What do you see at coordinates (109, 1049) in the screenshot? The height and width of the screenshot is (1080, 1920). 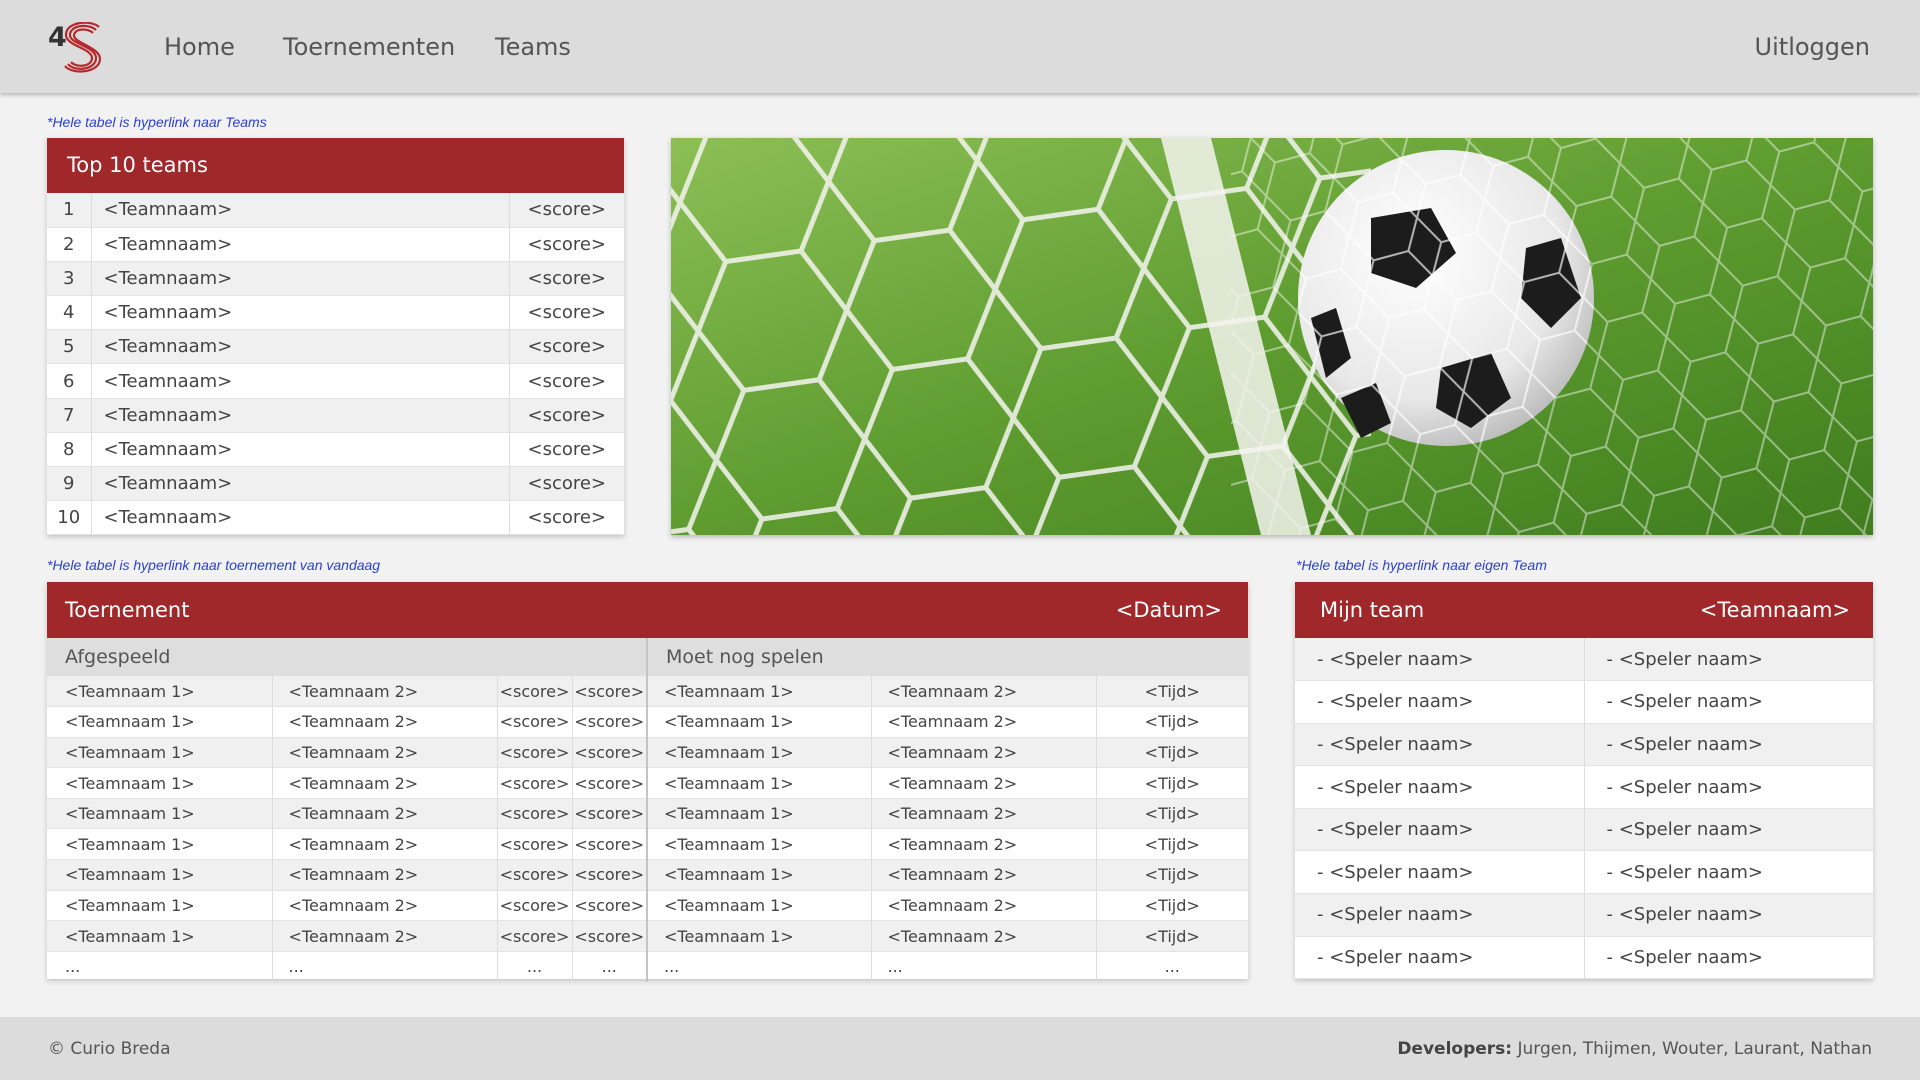 I see `footer-copyright: © Curio Breda` at bounding box center [109, 1049].